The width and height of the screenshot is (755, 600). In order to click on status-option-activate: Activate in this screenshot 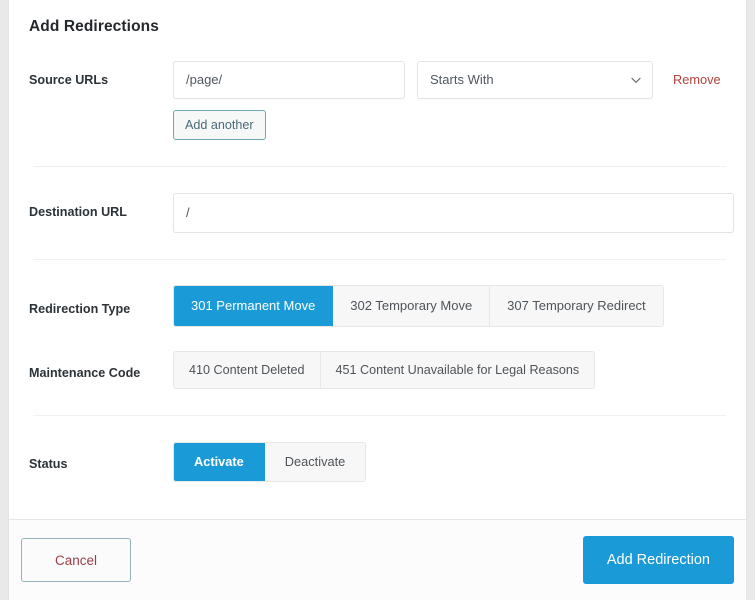, I will do `click(219, 461)`.